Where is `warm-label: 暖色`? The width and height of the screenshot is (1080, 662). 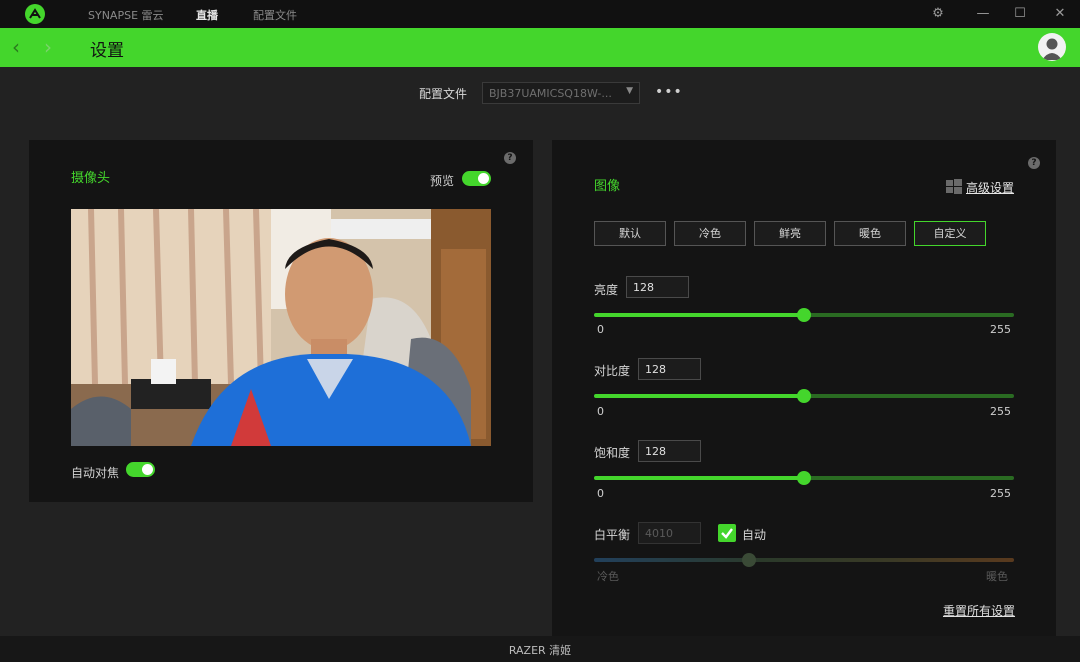 warm-label: 暖色 is located at coordinates (997, 576).